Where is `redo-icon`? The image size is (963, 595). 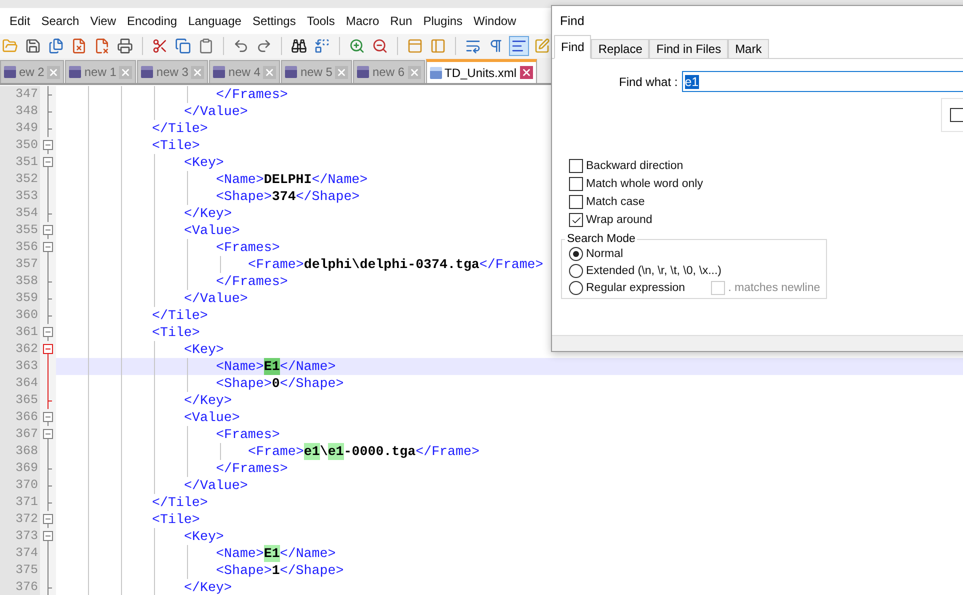
redo-icon is located at coordinates (264, 46).